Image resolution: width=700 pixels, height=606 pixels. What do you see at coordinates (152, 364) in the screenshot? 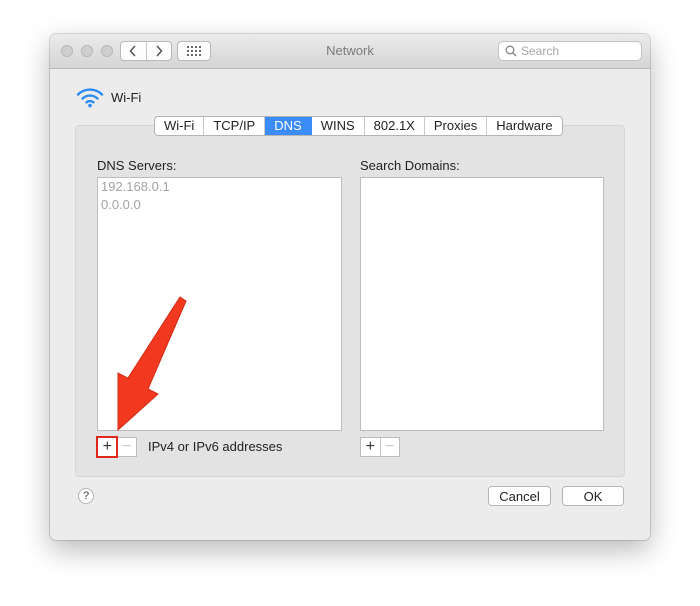
I see `annotation-arrow-icon` at bounding box center [152, 364].